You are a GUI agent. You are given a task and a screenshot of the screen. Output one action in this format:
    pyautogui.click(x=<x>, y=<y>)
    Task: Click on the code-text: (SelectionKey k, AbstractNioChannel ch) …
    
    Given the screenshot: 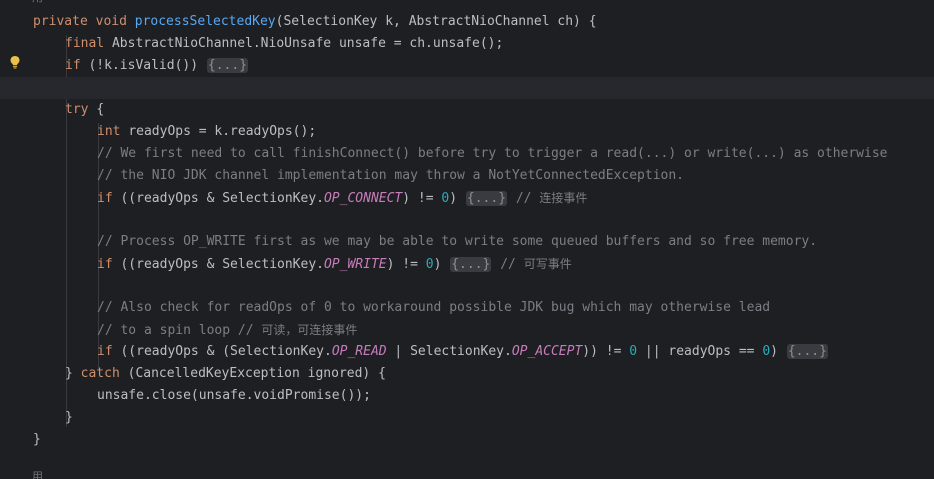 What is the action you would take?
    pyautogui.click(x=436, y=21)
    